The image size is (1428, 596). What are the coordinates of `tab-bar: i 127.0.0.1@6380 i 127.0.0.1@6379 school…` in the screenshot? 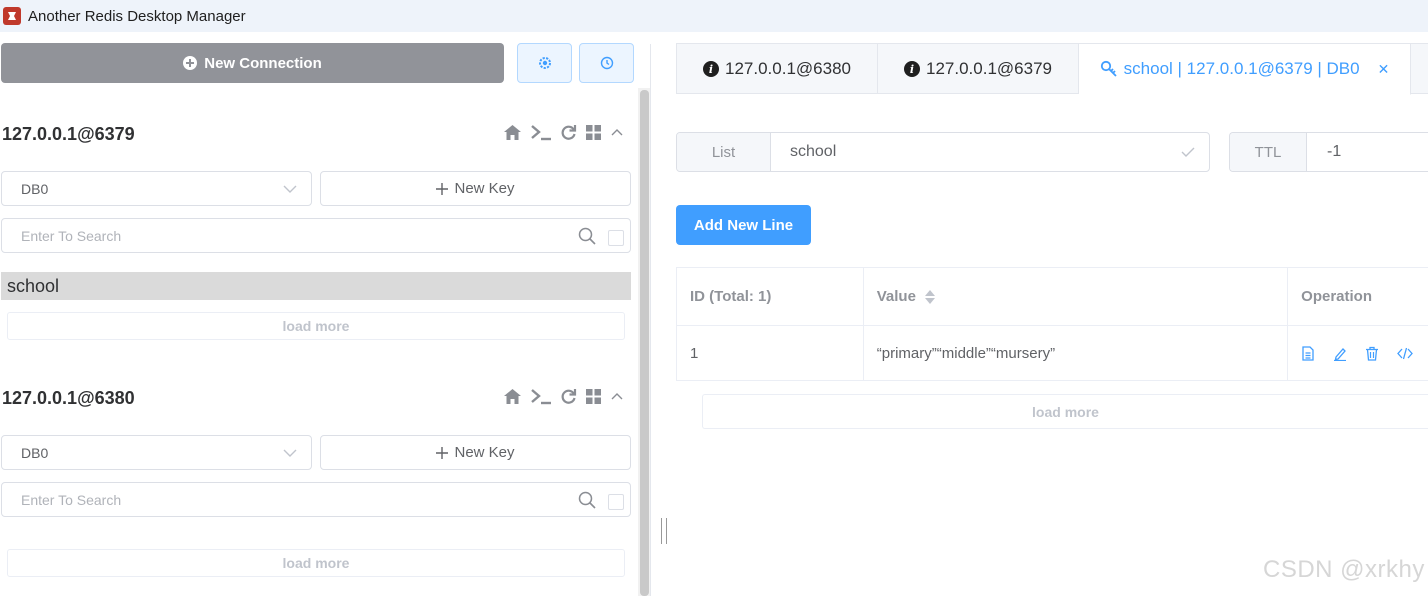 It's located at (1052, 69).